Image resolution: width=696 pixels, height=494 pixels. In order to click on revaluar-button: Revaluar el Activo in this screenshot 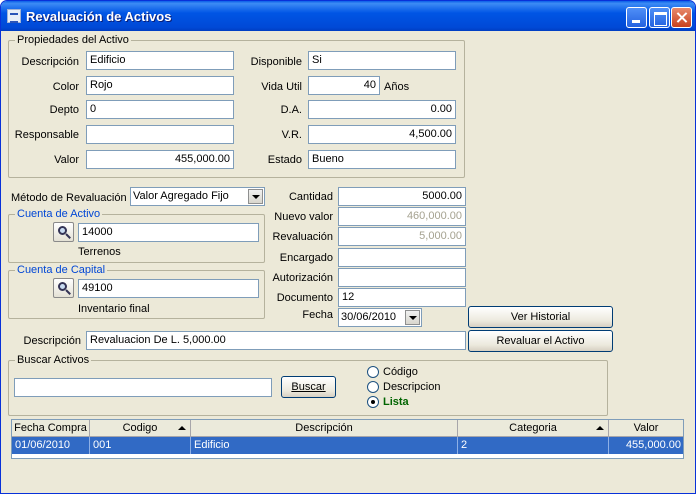, I will do `click(540, 341)`.